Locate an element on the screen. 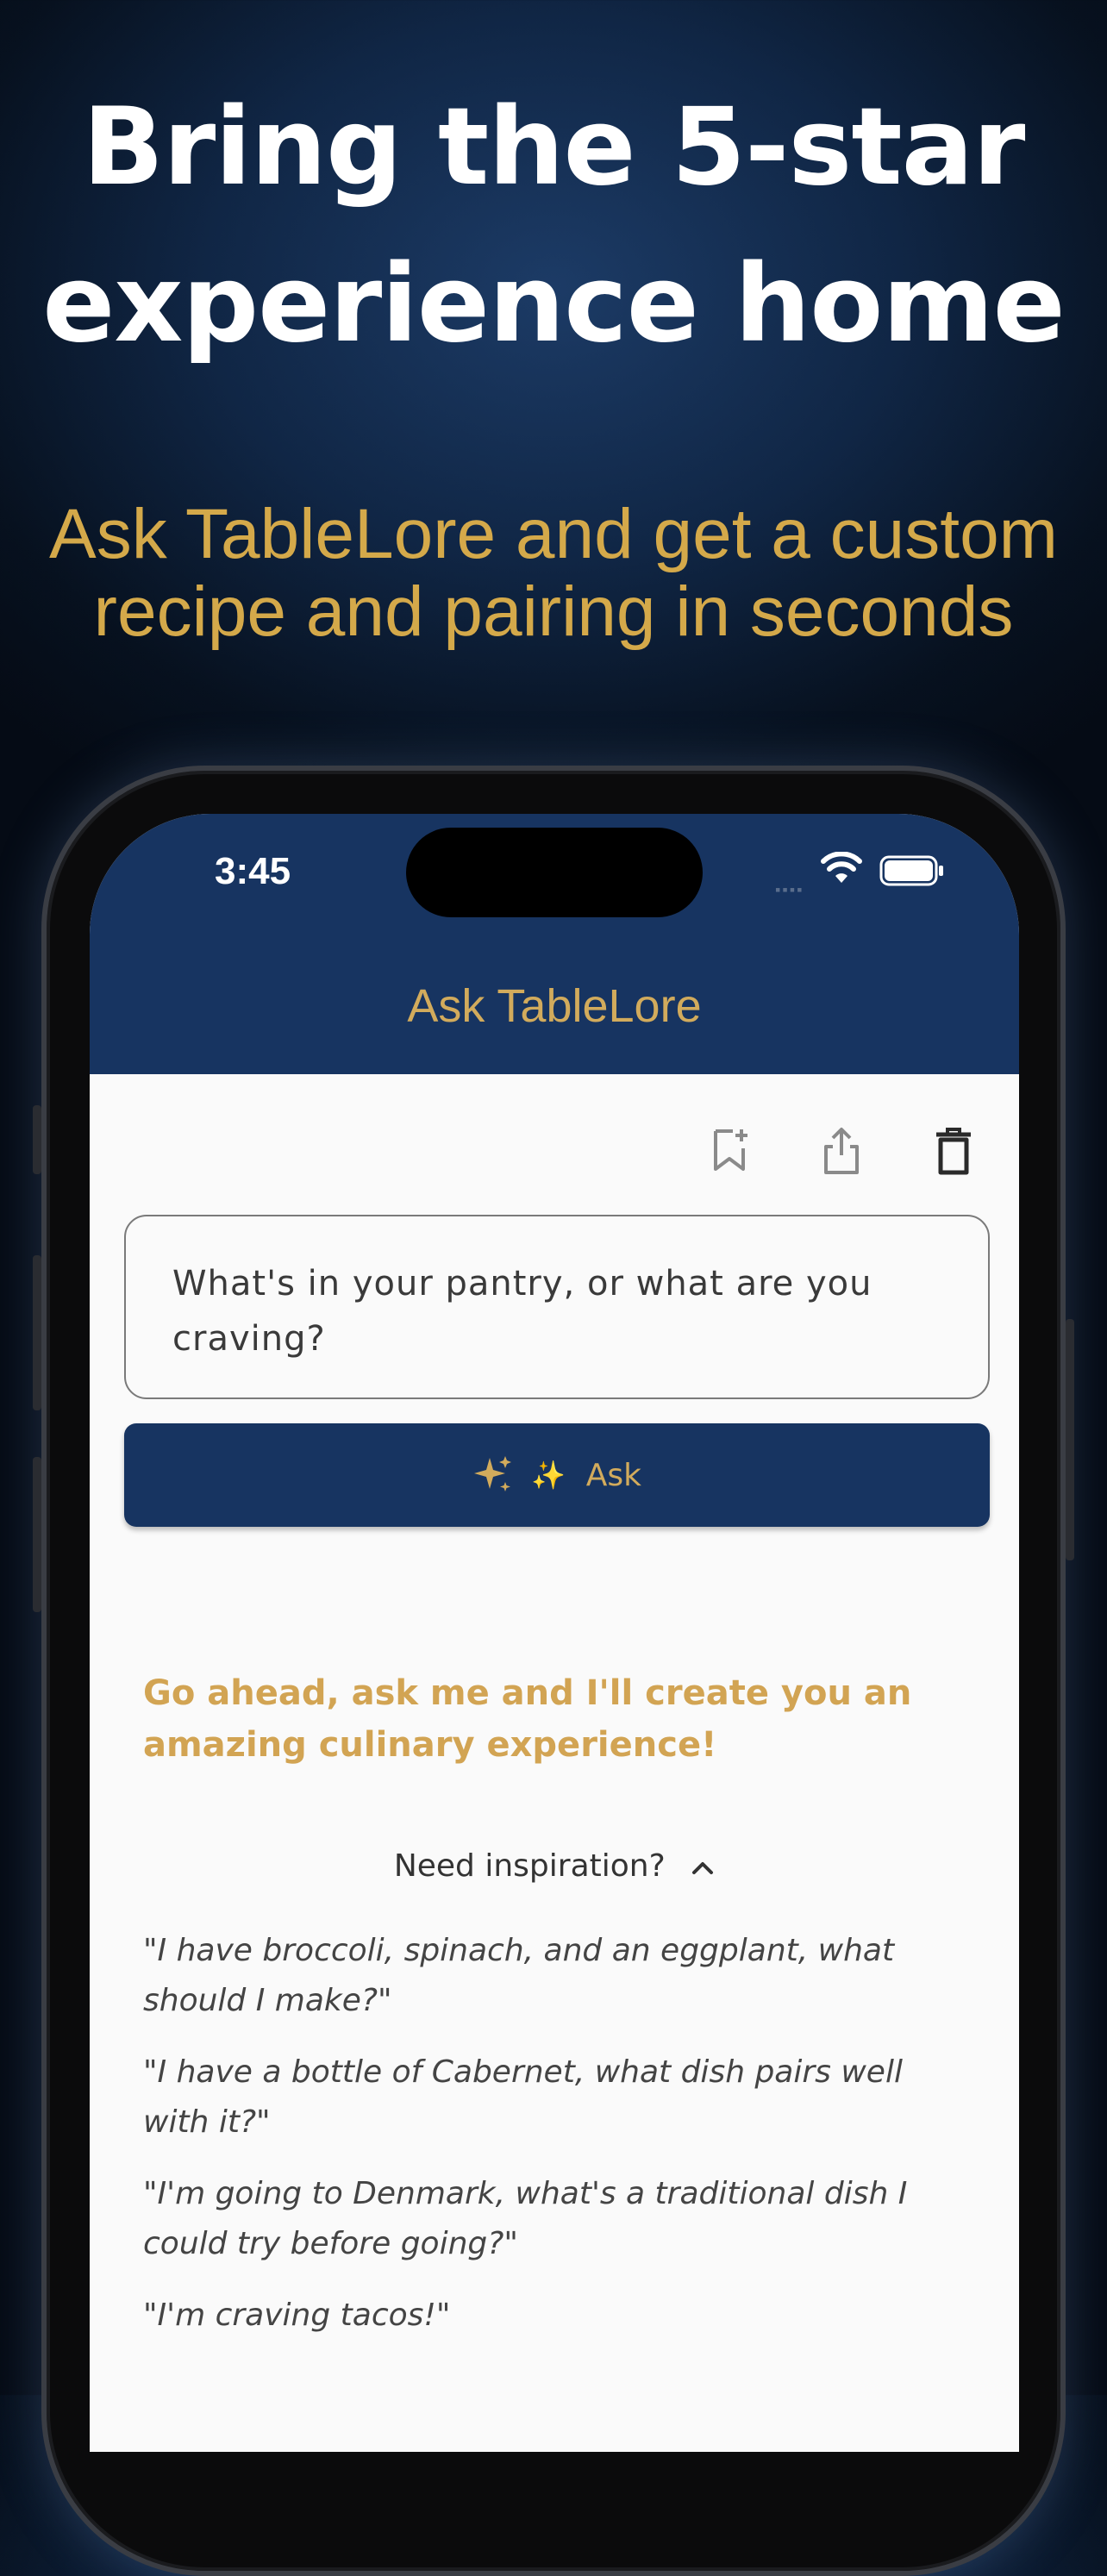 The image size is (1107, 2576). trash-icon is located at coordinates (954, 1150).